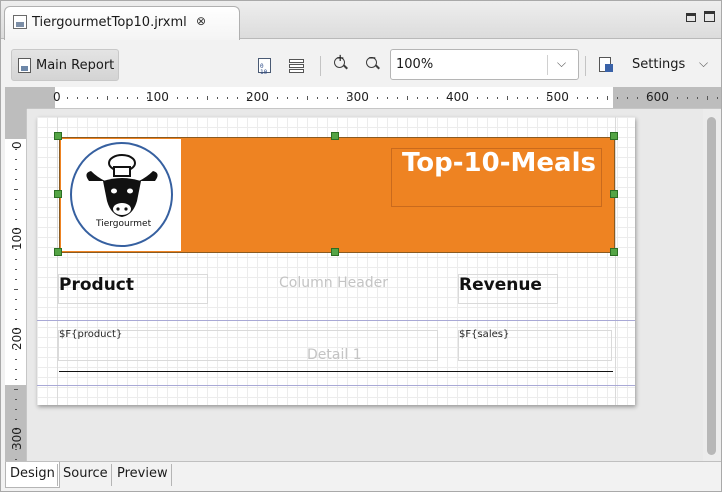 This screenshot has width=722, height=492. Describe the element at coordinates (336, 371) in the screenshot. I see `detail-separator-line` at that location.